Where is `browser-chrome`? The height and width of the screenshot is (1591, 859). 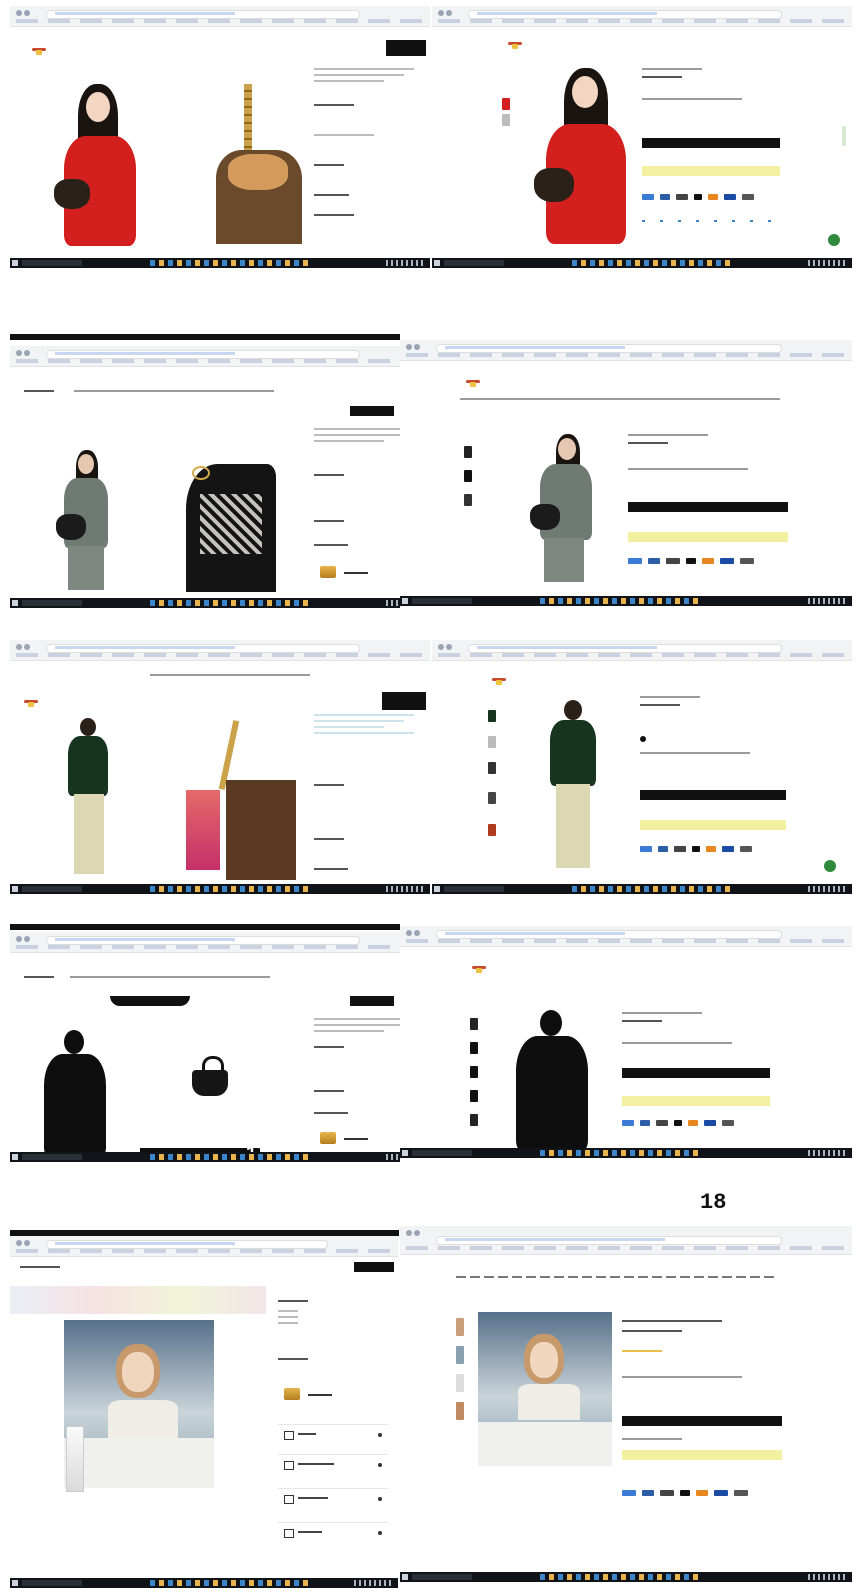 browser-chrome is located at coordinates (204, 1246).